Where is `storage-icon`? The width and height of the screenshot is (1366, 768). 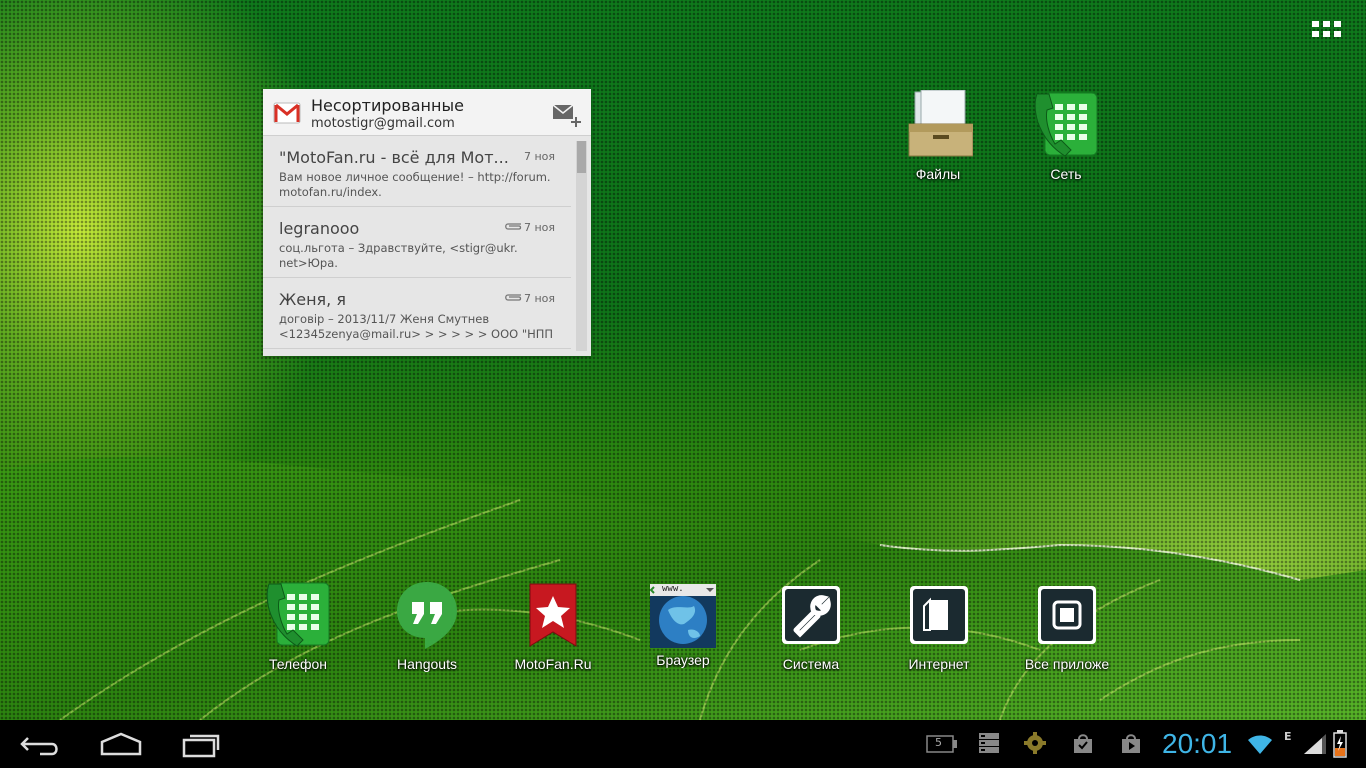 storage-icon is located at coordinates (989, 743).